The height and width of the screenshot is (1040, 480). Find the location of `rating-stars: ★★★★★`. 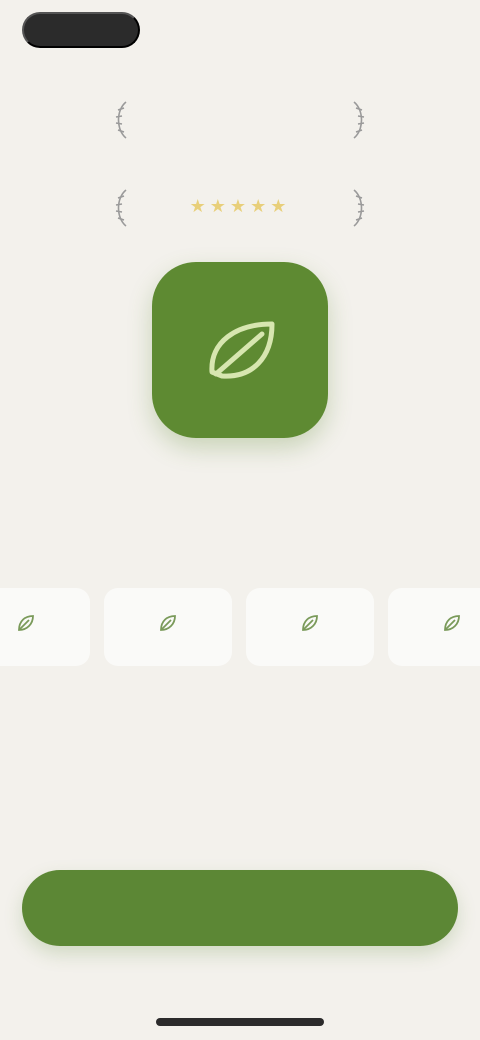

rating-stars: ★★★★★ is located at coordinates (240, 205).